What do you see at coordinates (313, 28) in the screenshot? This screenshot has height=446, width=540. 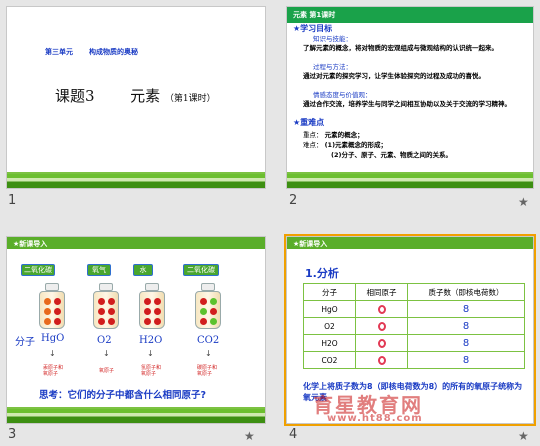 I see `objectives-heading: ★学习目标` at bounding box center [313, 28].